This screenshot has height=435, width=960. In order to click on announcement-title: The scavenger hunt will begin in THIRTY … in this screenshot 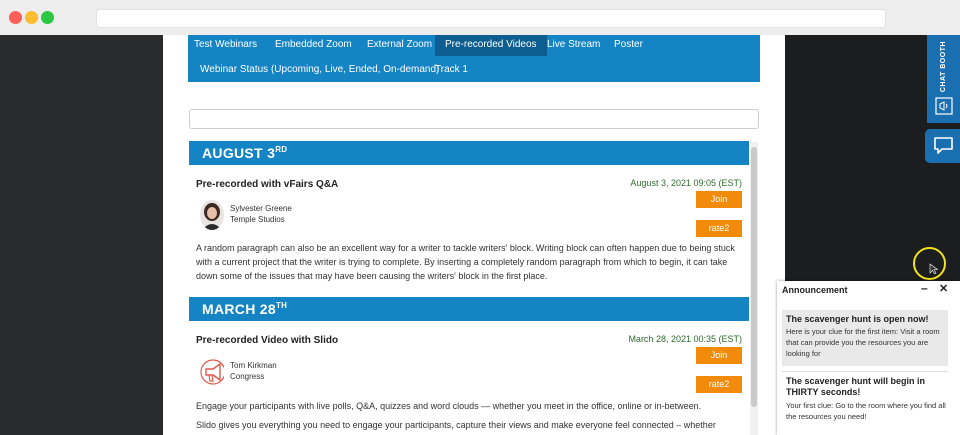, I will do `click(856, 386)`.